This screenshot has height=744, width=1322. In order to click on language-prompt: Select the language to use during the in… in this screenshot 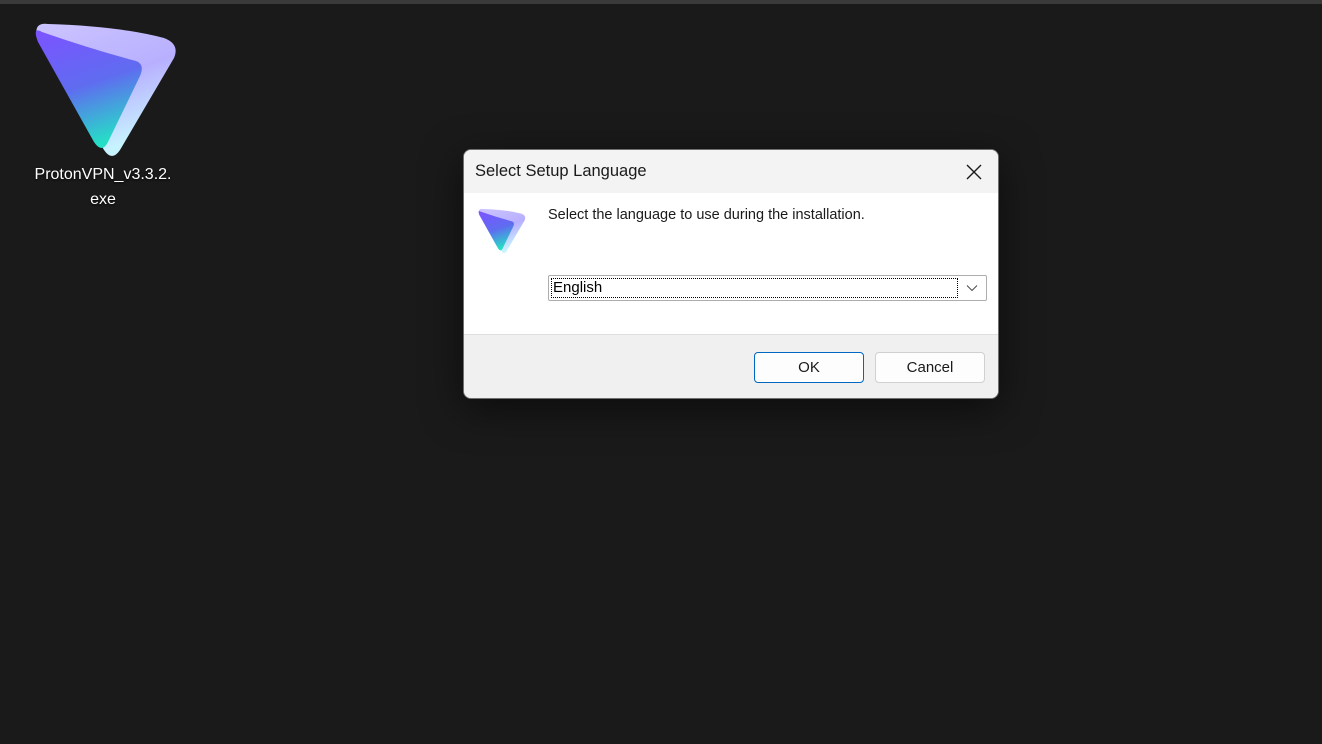, I will do `click(706, 215)`.